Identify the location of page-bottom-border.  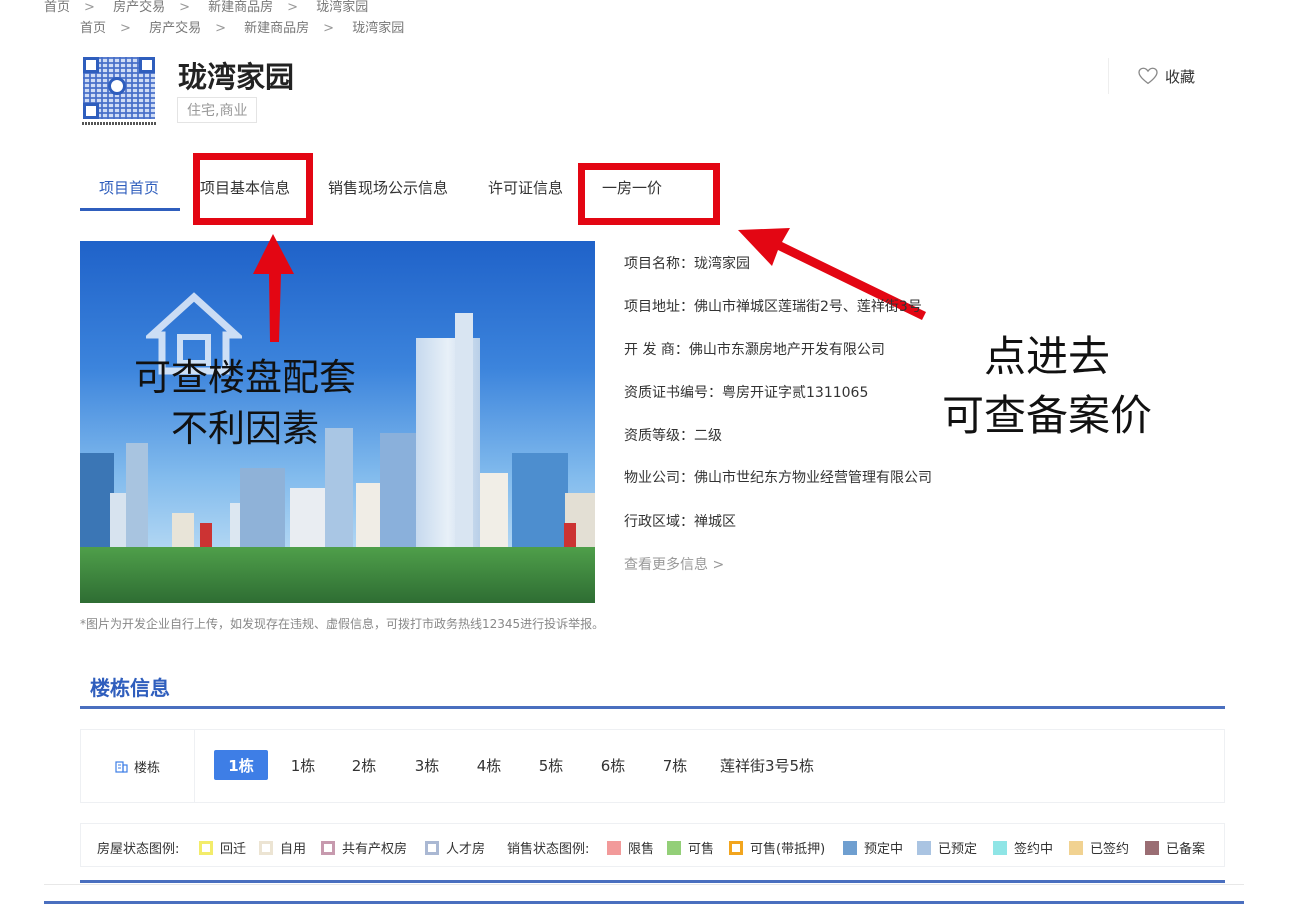
(644, 902).